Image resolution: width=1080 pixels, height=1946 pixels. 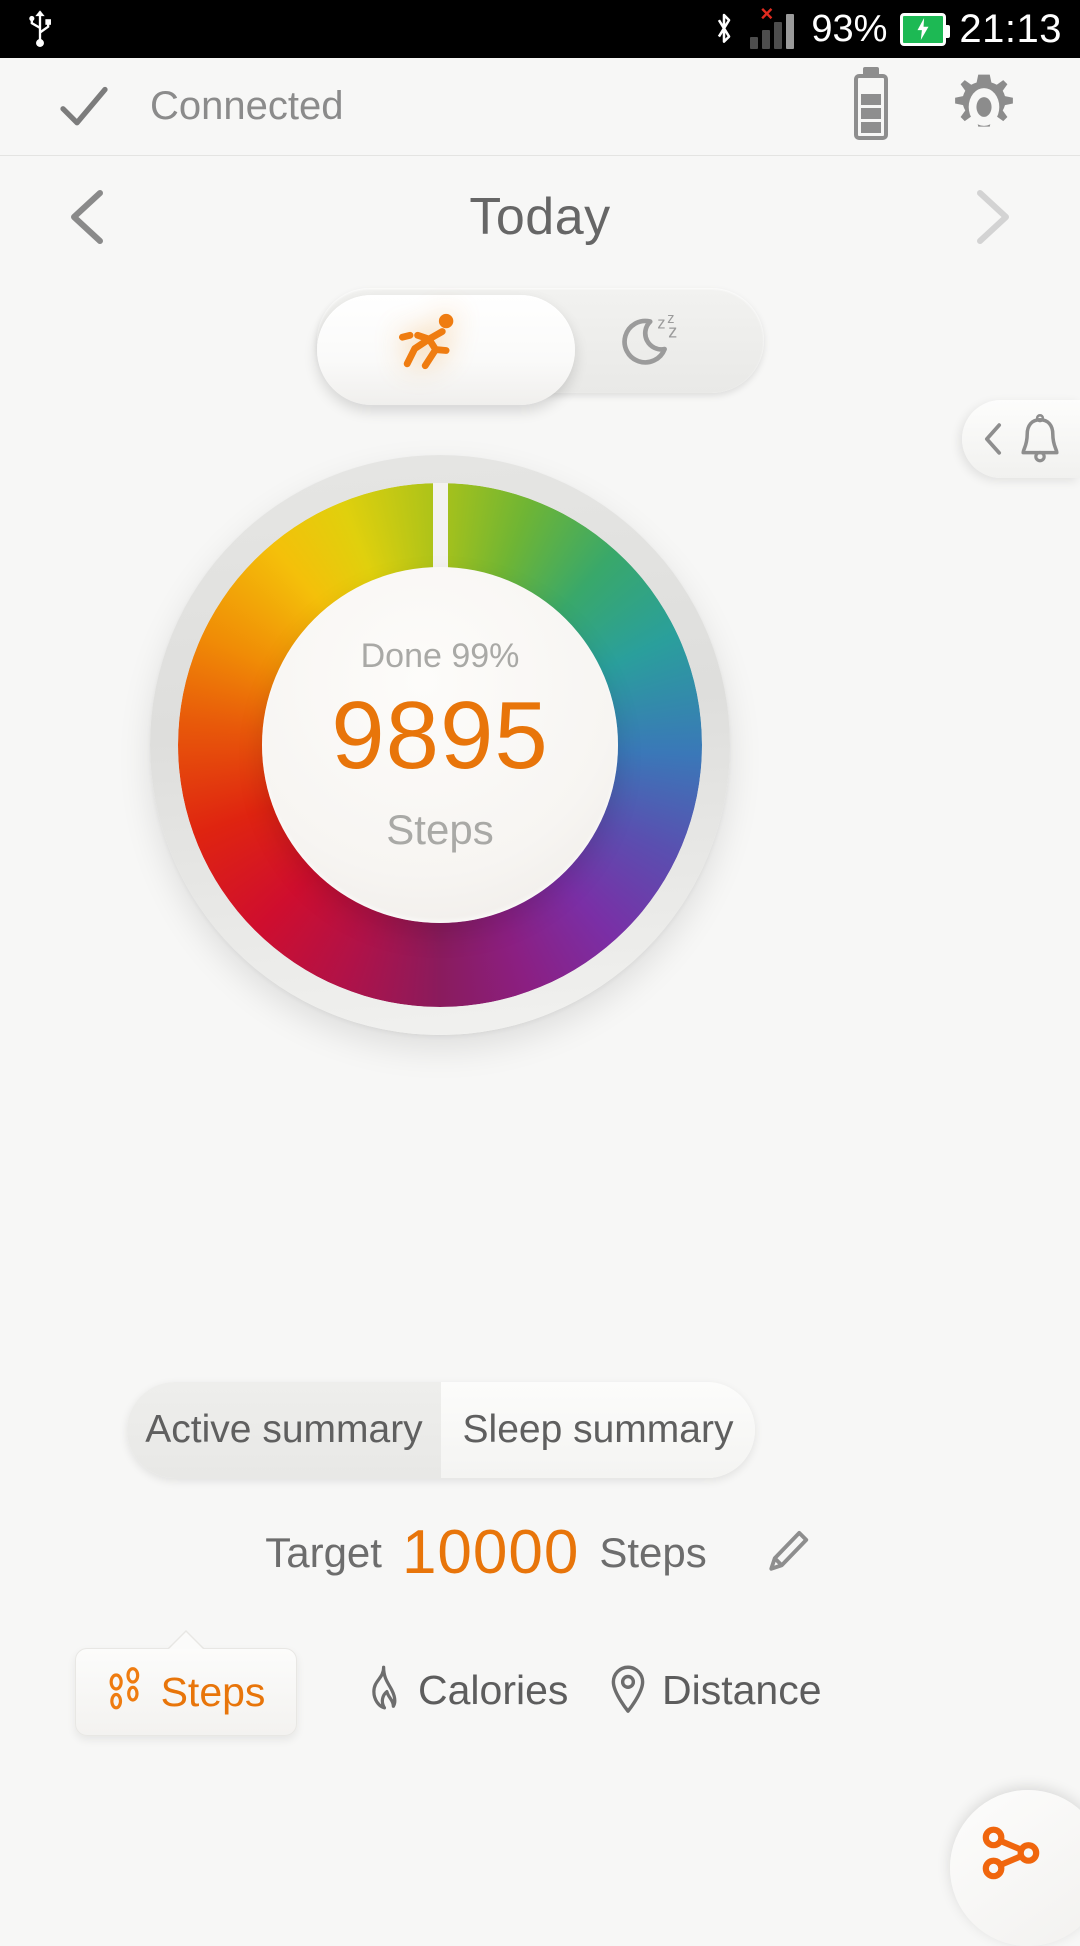 I want to click on clock-label: 21:13, so click(x=1010, y=28).